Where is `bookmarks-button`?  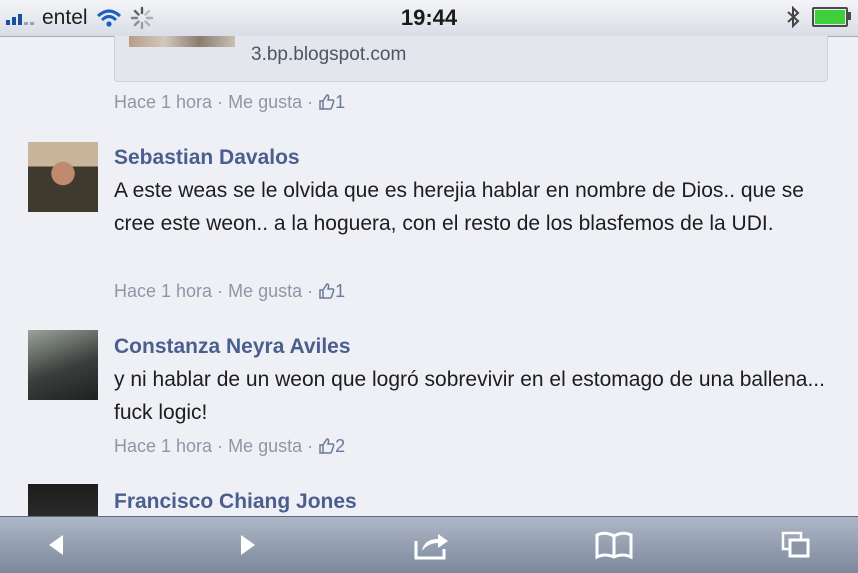 bookmarks-button is located at coordinates (614, 545).